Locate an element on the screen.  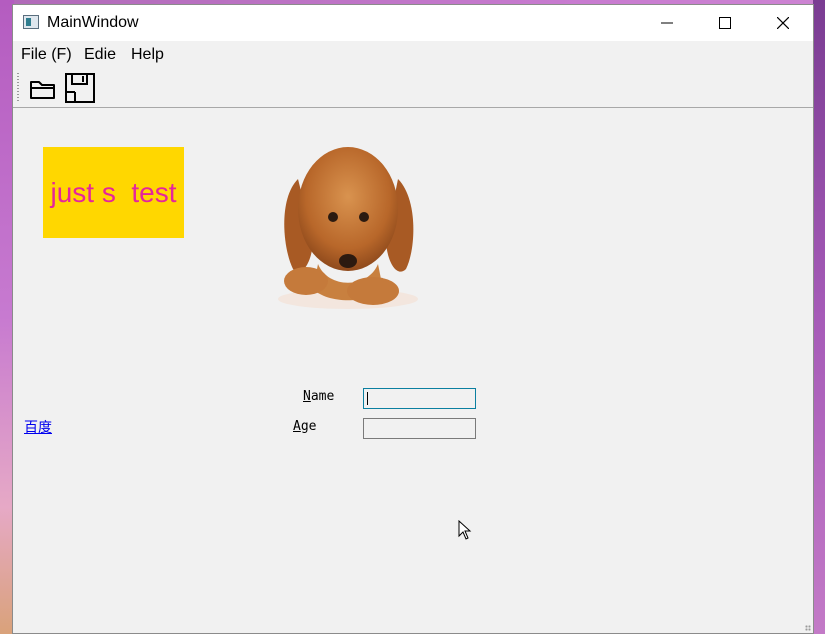
baidu-link: 百度 is located at coordinates (38, 427).